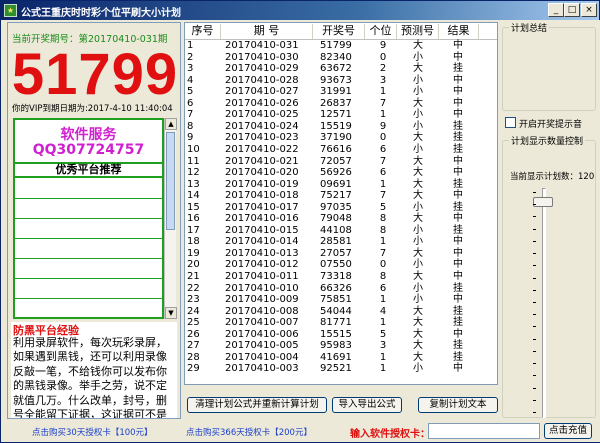 This screenshot has height=443, width=600. Describe the element at coordinates (341, 369) in the screenshot. I see `table-row: 29 20170410-003 92521 1 小 中` at that location.